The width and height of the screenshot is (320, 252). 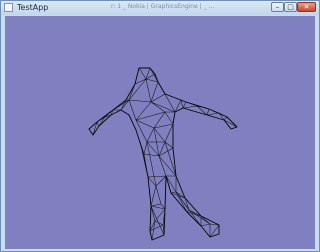 What do you see at coordinates (290, 7) in the screenshot?
I see `maximize-button: □` at bounding box center [290, 7].